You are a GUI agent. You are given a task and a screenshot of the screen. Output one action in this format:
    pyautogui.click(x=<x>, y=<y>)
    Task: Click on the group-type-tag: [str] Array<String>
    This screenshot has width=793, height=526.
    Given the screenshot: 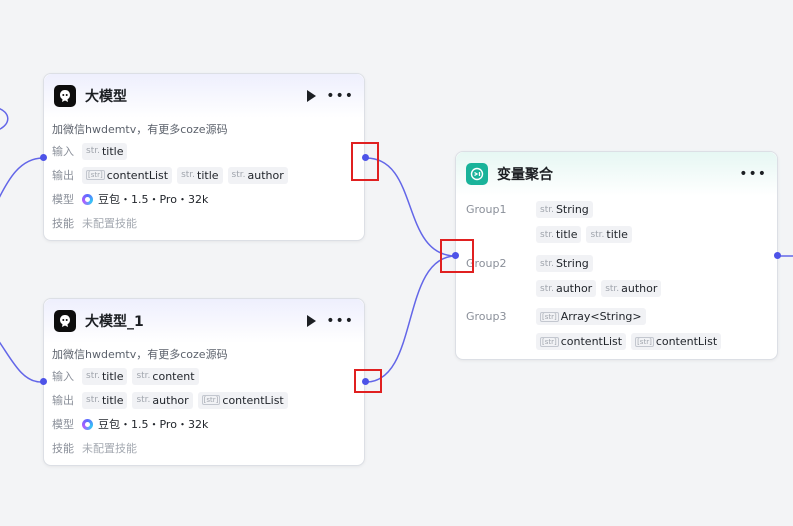 What is the action you would take?
    pyautogui.click(x=591, y=316)
    